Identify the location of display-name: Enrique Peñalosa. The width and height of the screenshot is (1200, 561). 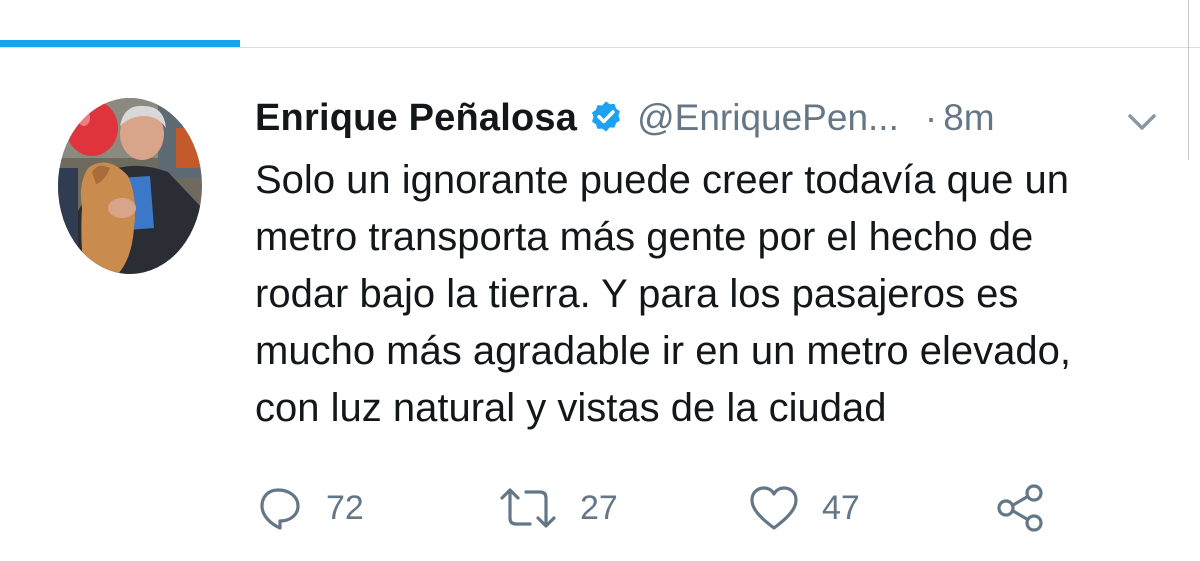
(416, 118).